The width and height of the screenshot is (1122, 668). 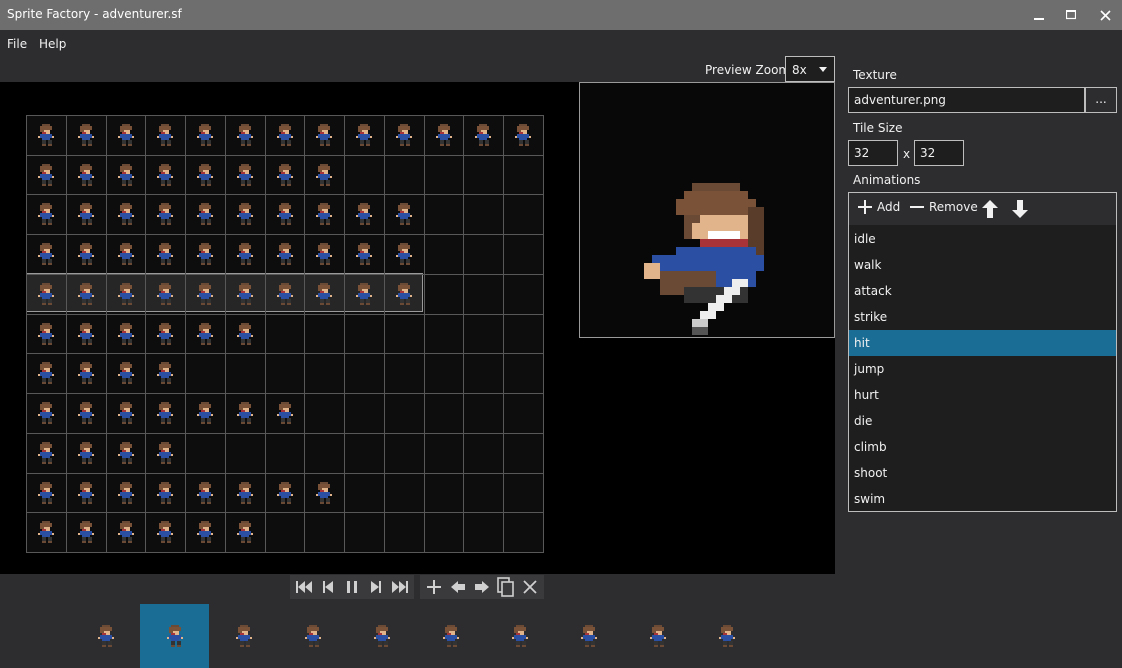 I want to click on move-frame-left-button, so click(x=458, y=587).